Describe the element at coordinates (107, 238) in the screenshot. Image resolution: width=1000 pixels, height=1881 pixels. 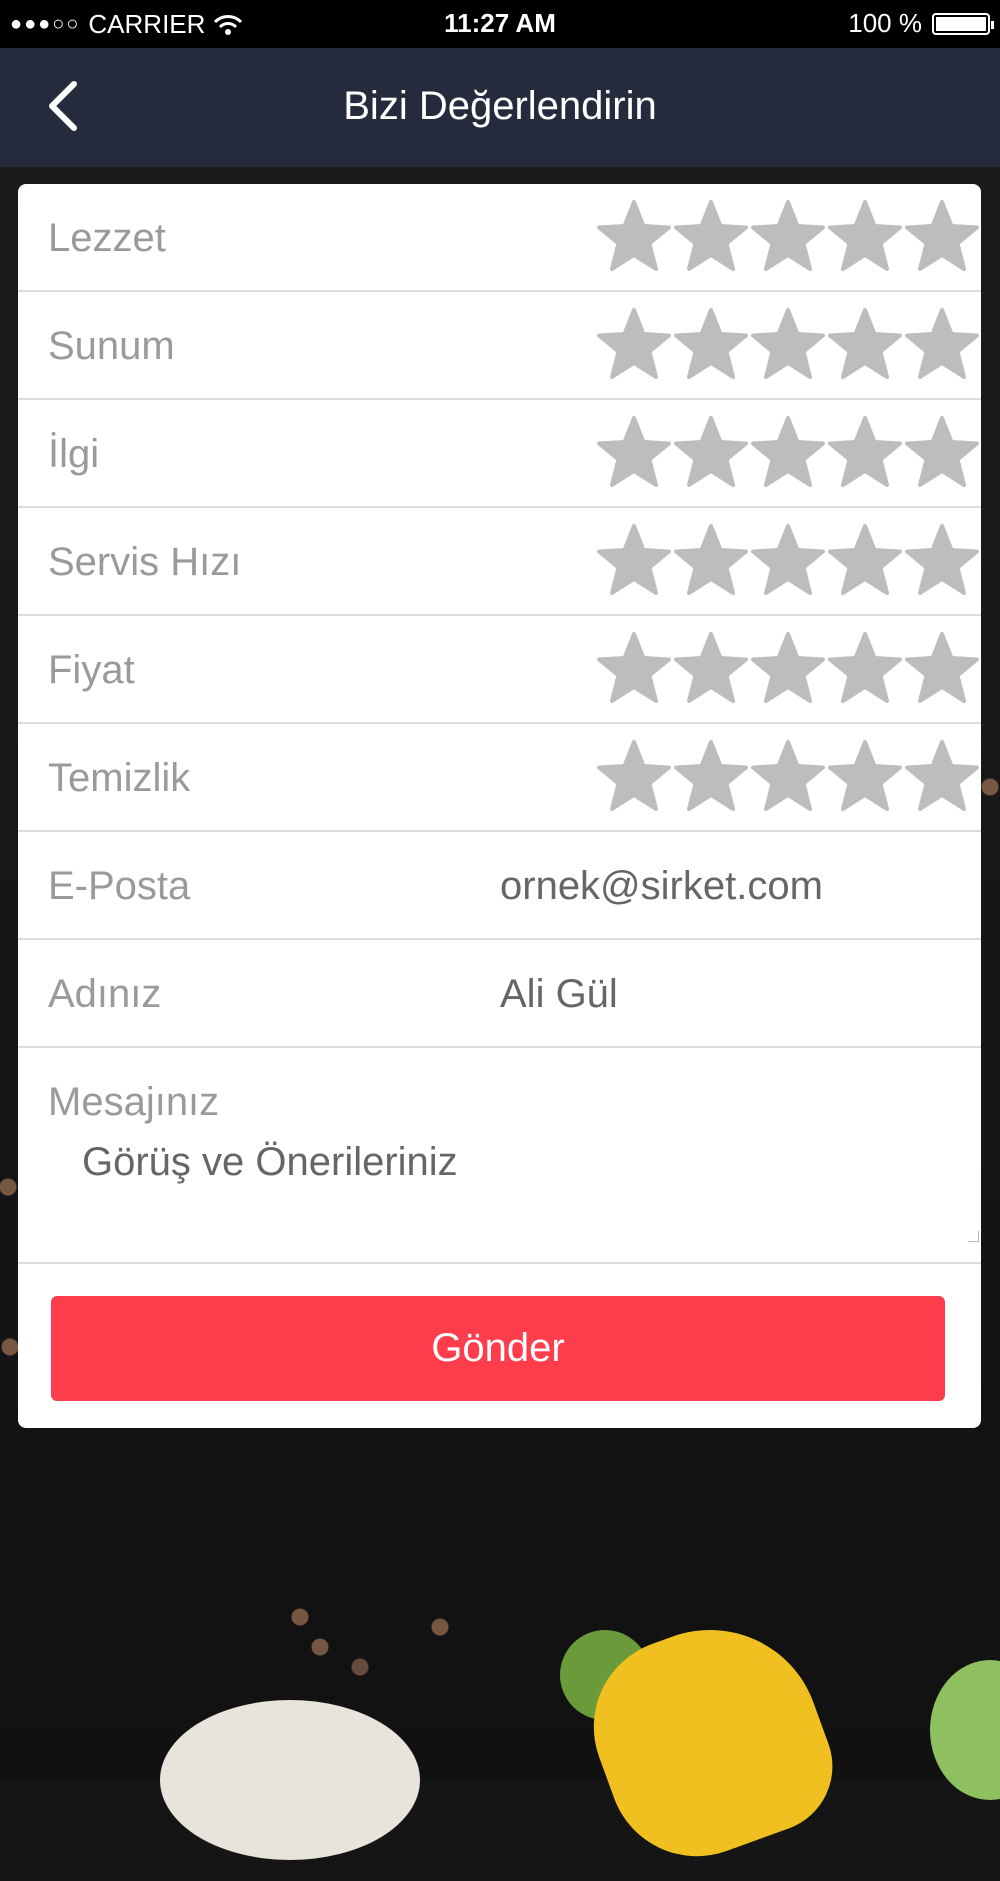
I see `rating-label: Lezzet` at that location.